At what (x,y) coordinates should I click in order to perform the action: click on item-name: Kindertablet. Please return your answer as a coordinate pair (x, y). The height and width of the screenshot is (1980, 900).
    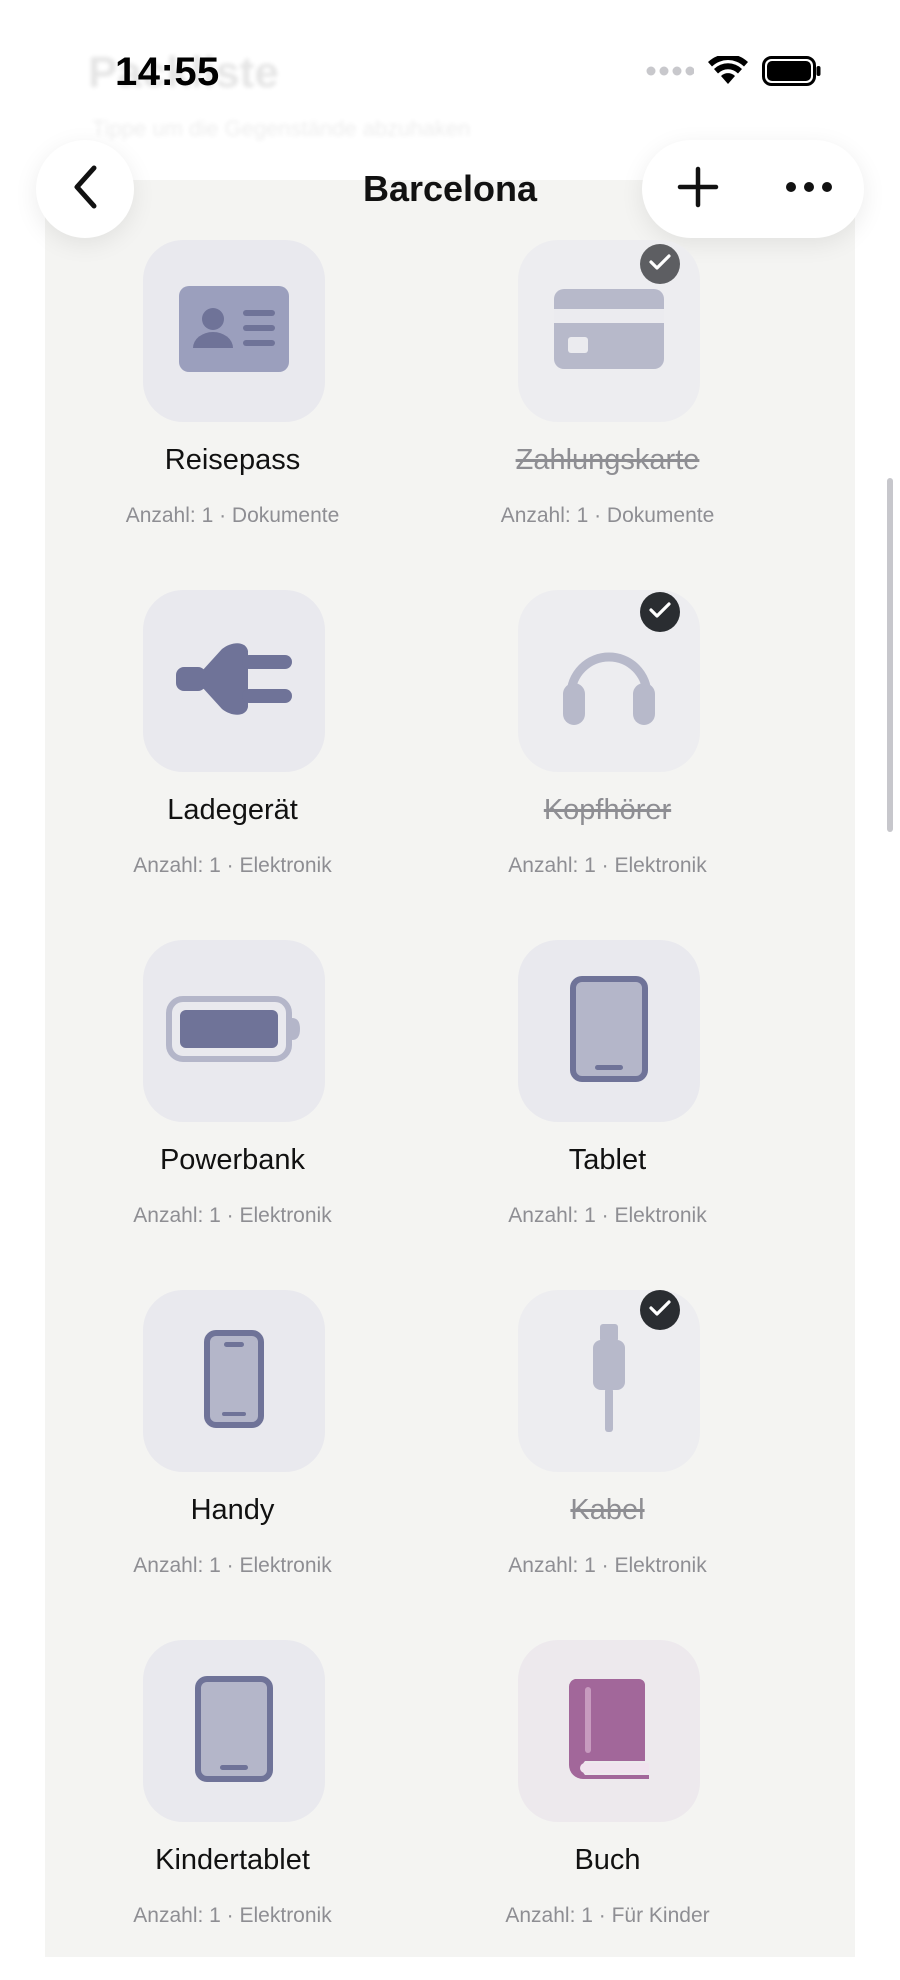
    Looking at the image, I should click on (232, 1860).